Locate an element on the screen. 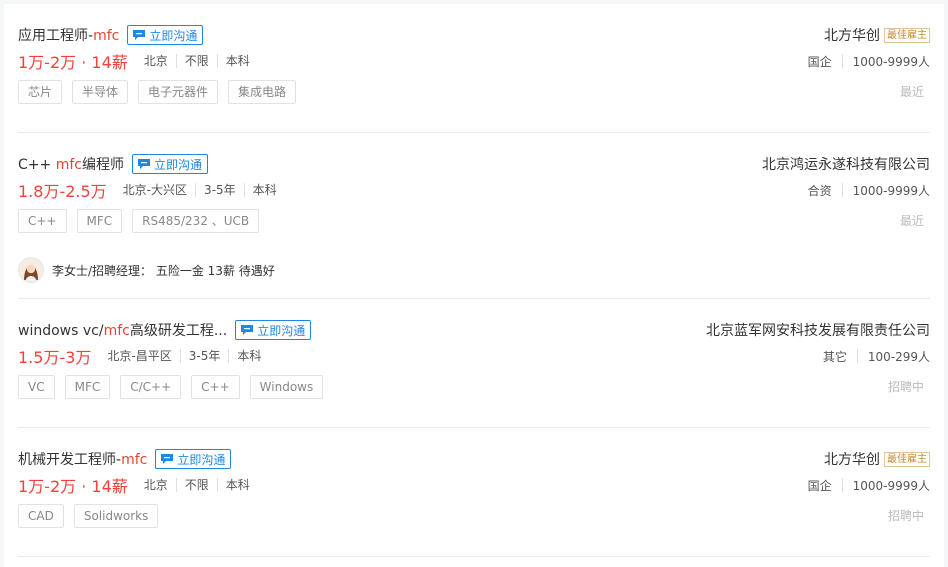  job-info-row: 1.5万-3万 北京-昌平区 3-5年 本科 is located at coordinates (143, 356).